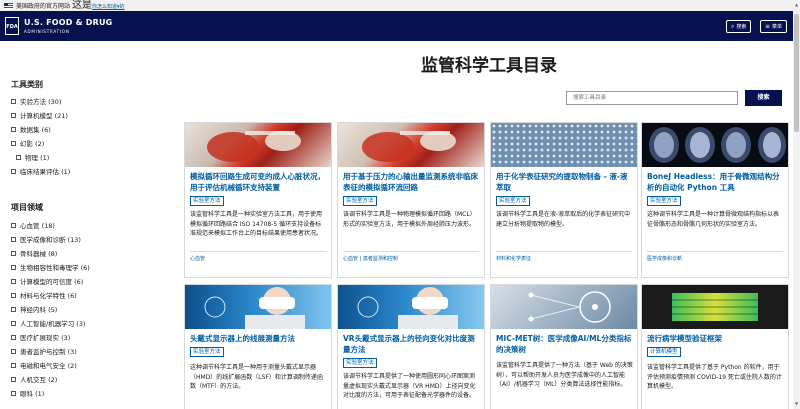 This screenshot has height=409, width=800. I want to click on filter-count: (13), so click(74, 240).